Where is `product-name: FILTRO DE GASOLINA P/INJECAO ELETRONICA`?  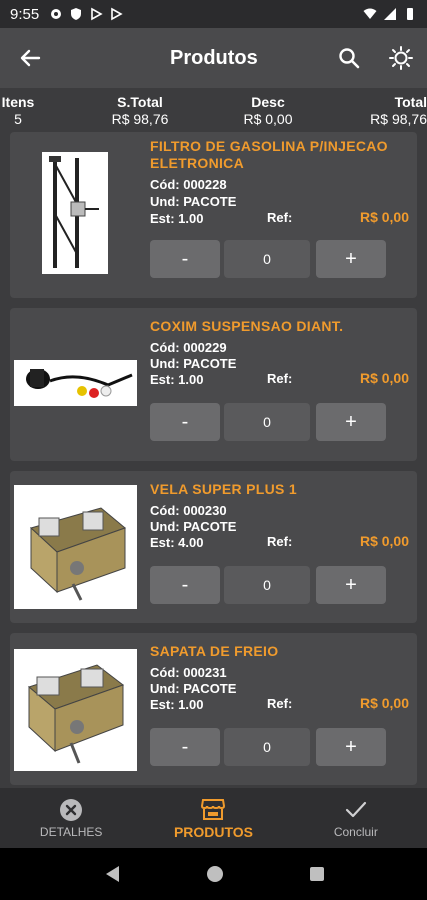
product-name: FILTRO DE GASOLINA P/INJECAO ELETRONICA is located at coordinates (269, 154).